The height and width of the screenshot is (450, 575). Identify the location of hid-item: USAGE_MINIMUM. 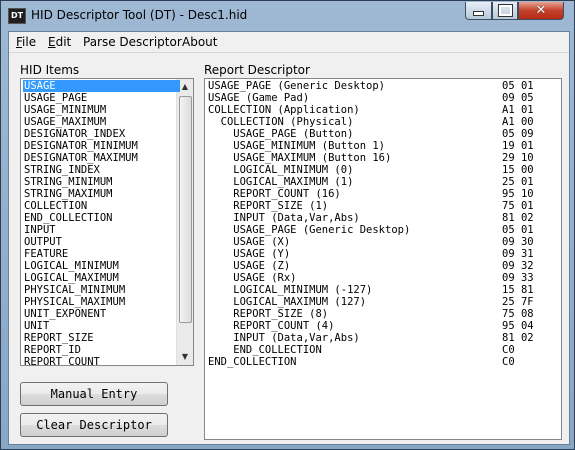
(101, 110).